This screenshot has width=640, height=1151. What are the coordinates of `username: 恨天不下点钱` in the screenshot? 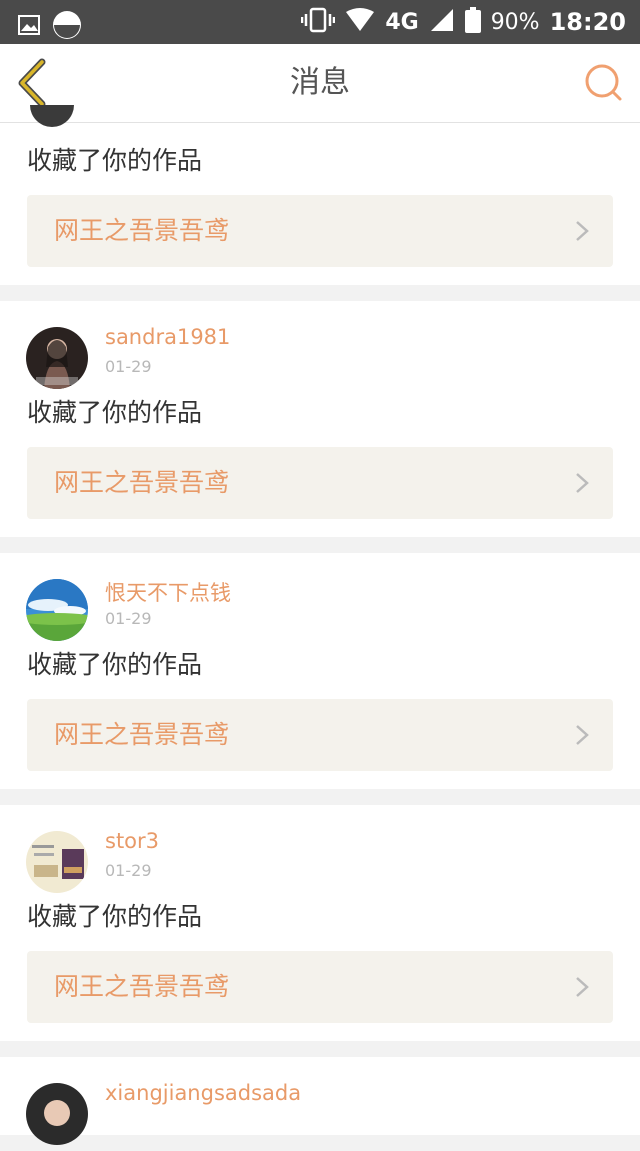 It's located at (168, 592).